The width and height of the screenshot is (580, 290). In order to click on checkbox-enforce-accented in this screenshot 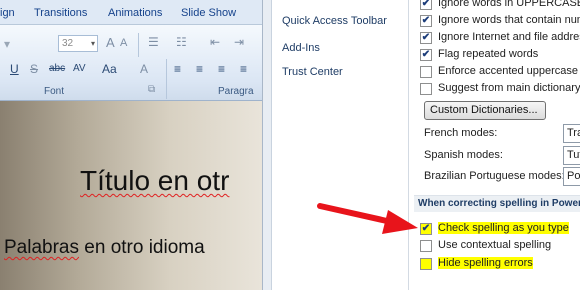, I will do `click(426, 72)`.